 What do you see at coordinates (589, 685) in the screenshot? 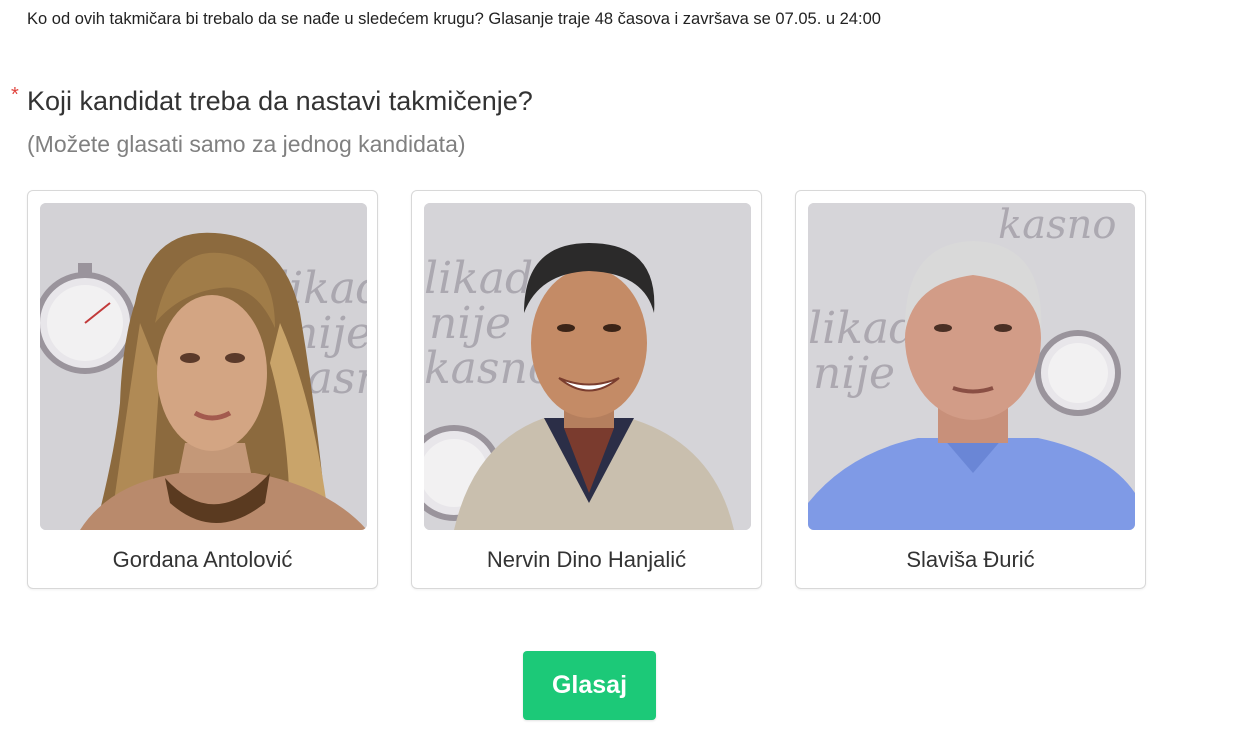
I see `vote-button: Glasaj` at bounding box center [589, 685].